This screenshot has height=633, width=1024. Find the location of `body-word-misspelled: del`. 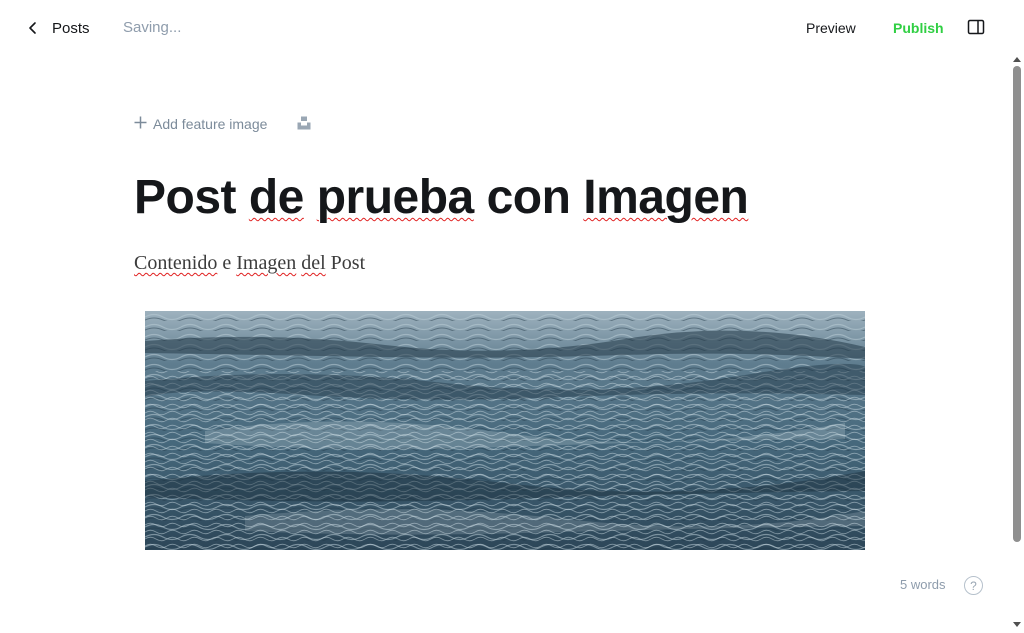

body-word-misspelled: del is located at coordinates (313, 263).